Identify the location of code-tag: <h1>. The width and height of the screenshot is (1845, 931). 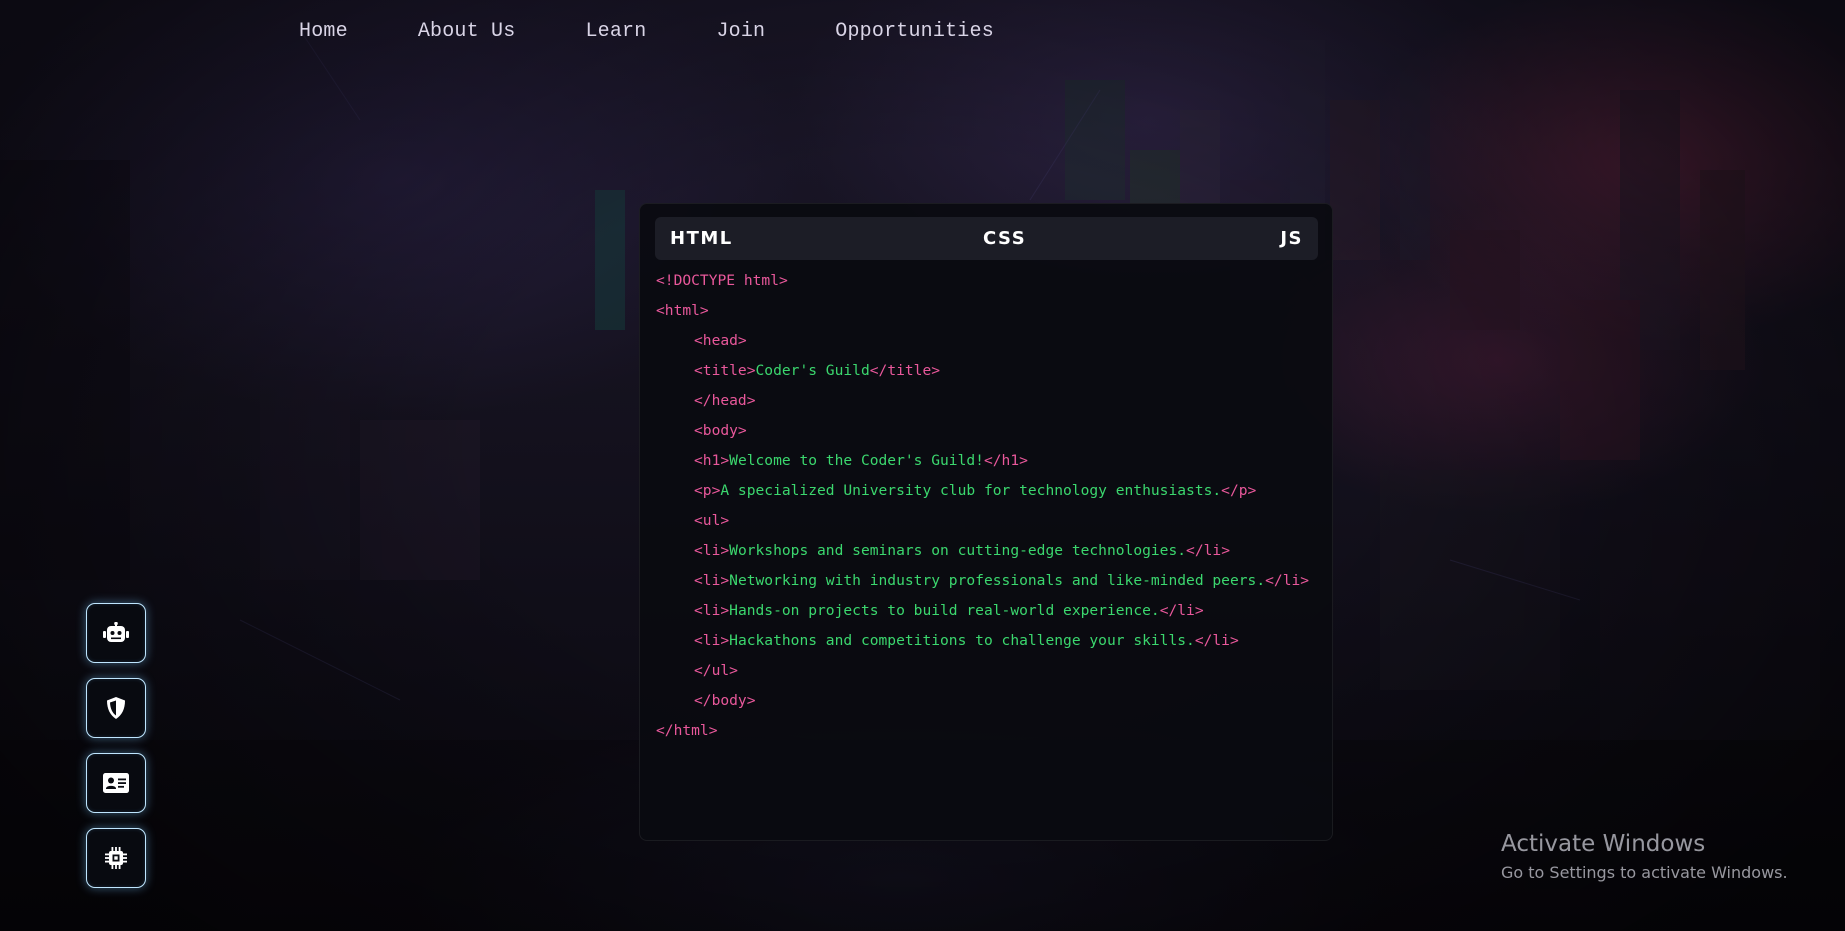
(712, 460).